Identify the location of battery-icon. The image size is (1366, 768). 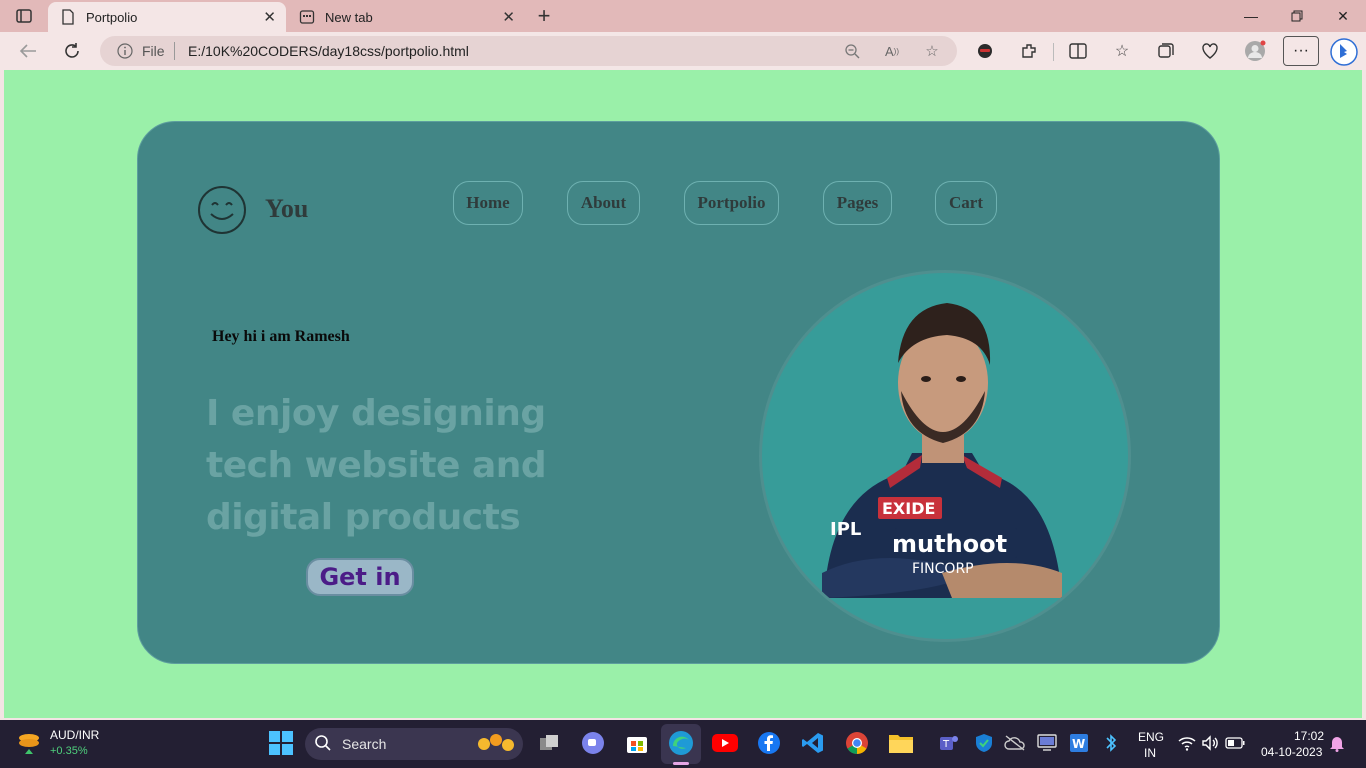
(1235, 743).